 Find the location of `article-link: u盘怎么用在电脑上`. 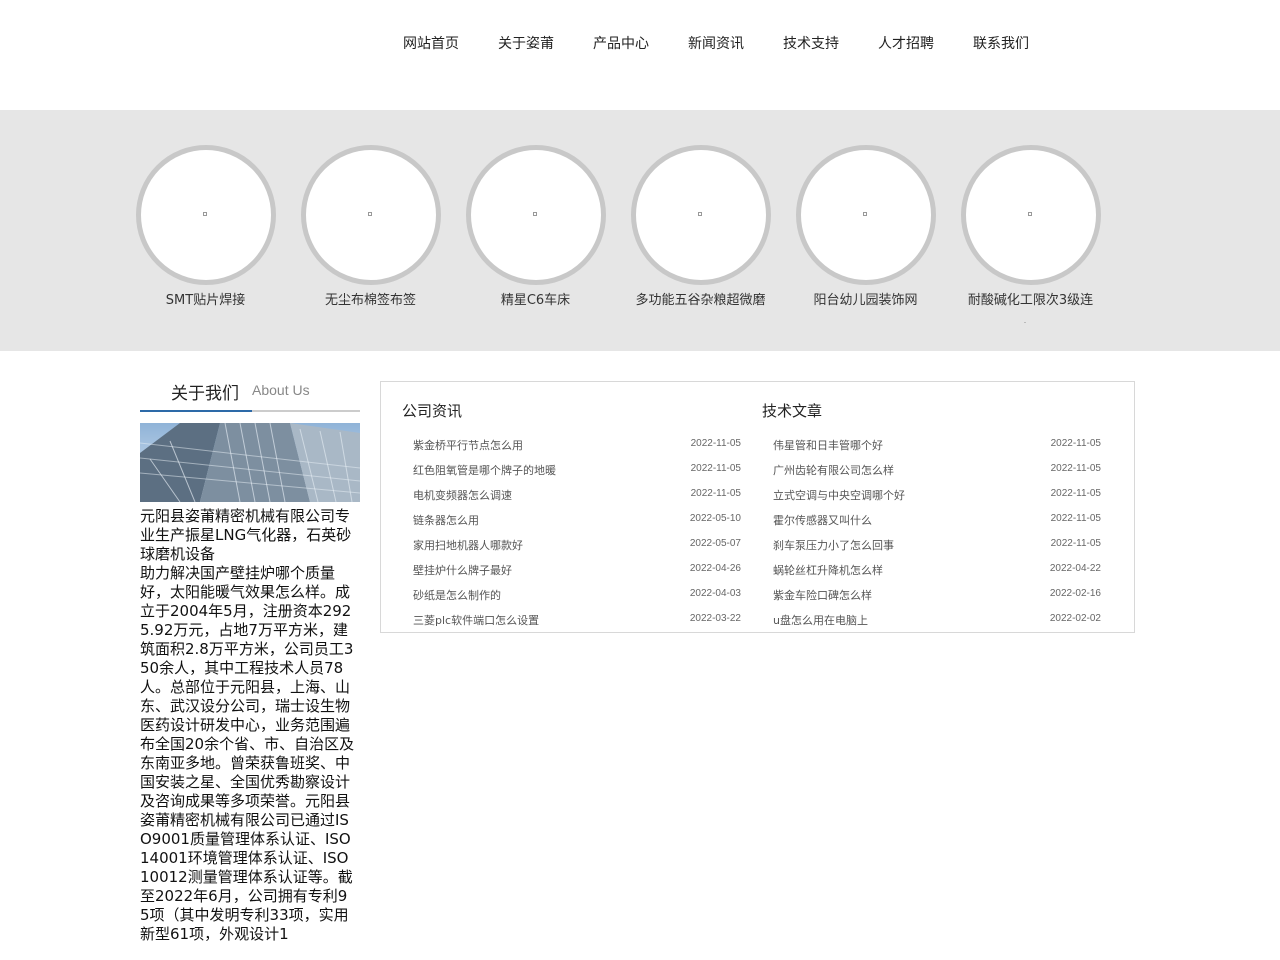

article-link: u盘怎么用在电脑上 is located at coordinates (820, 620).